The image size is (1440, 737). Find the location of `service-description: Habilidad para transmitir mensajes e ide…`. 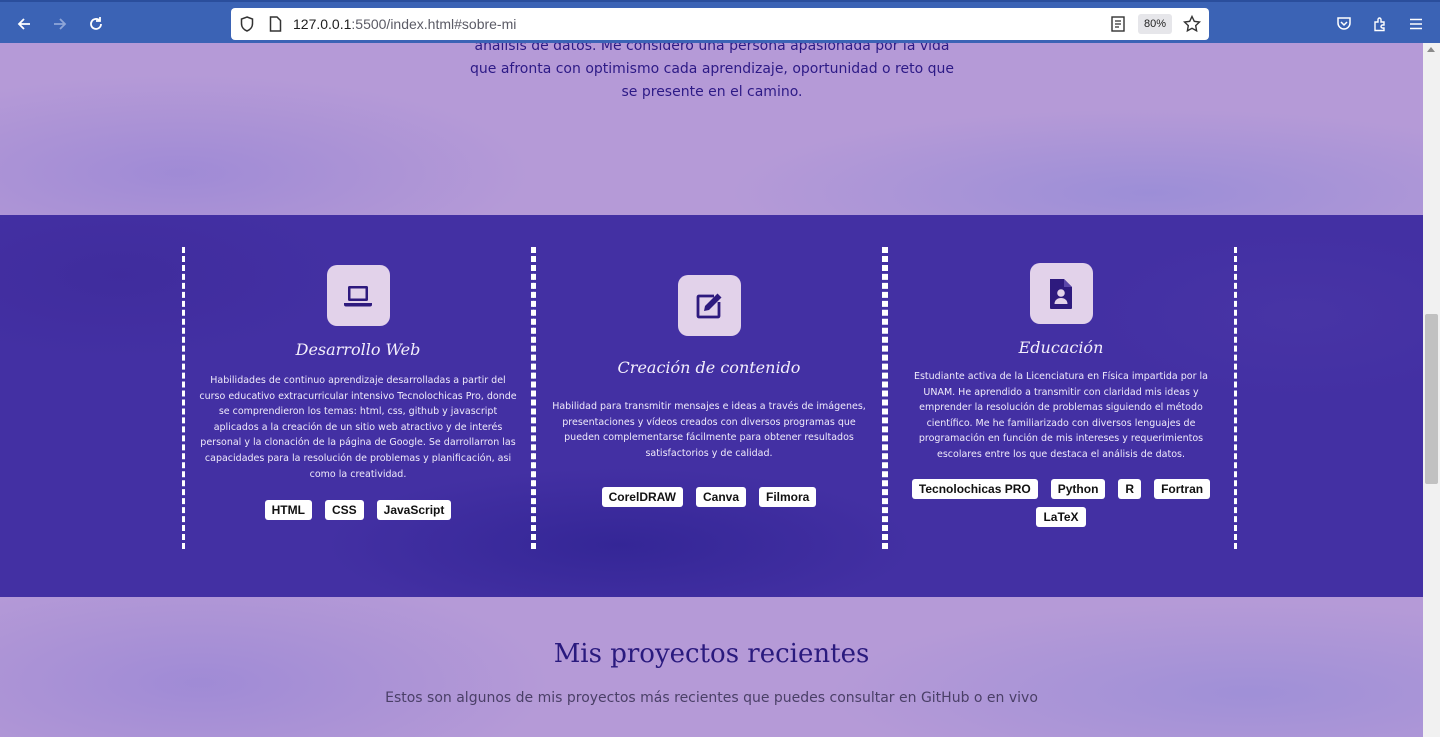

service-description: Habilidad para transmitir mensajes e ide… is located at coordinates (709, 430).